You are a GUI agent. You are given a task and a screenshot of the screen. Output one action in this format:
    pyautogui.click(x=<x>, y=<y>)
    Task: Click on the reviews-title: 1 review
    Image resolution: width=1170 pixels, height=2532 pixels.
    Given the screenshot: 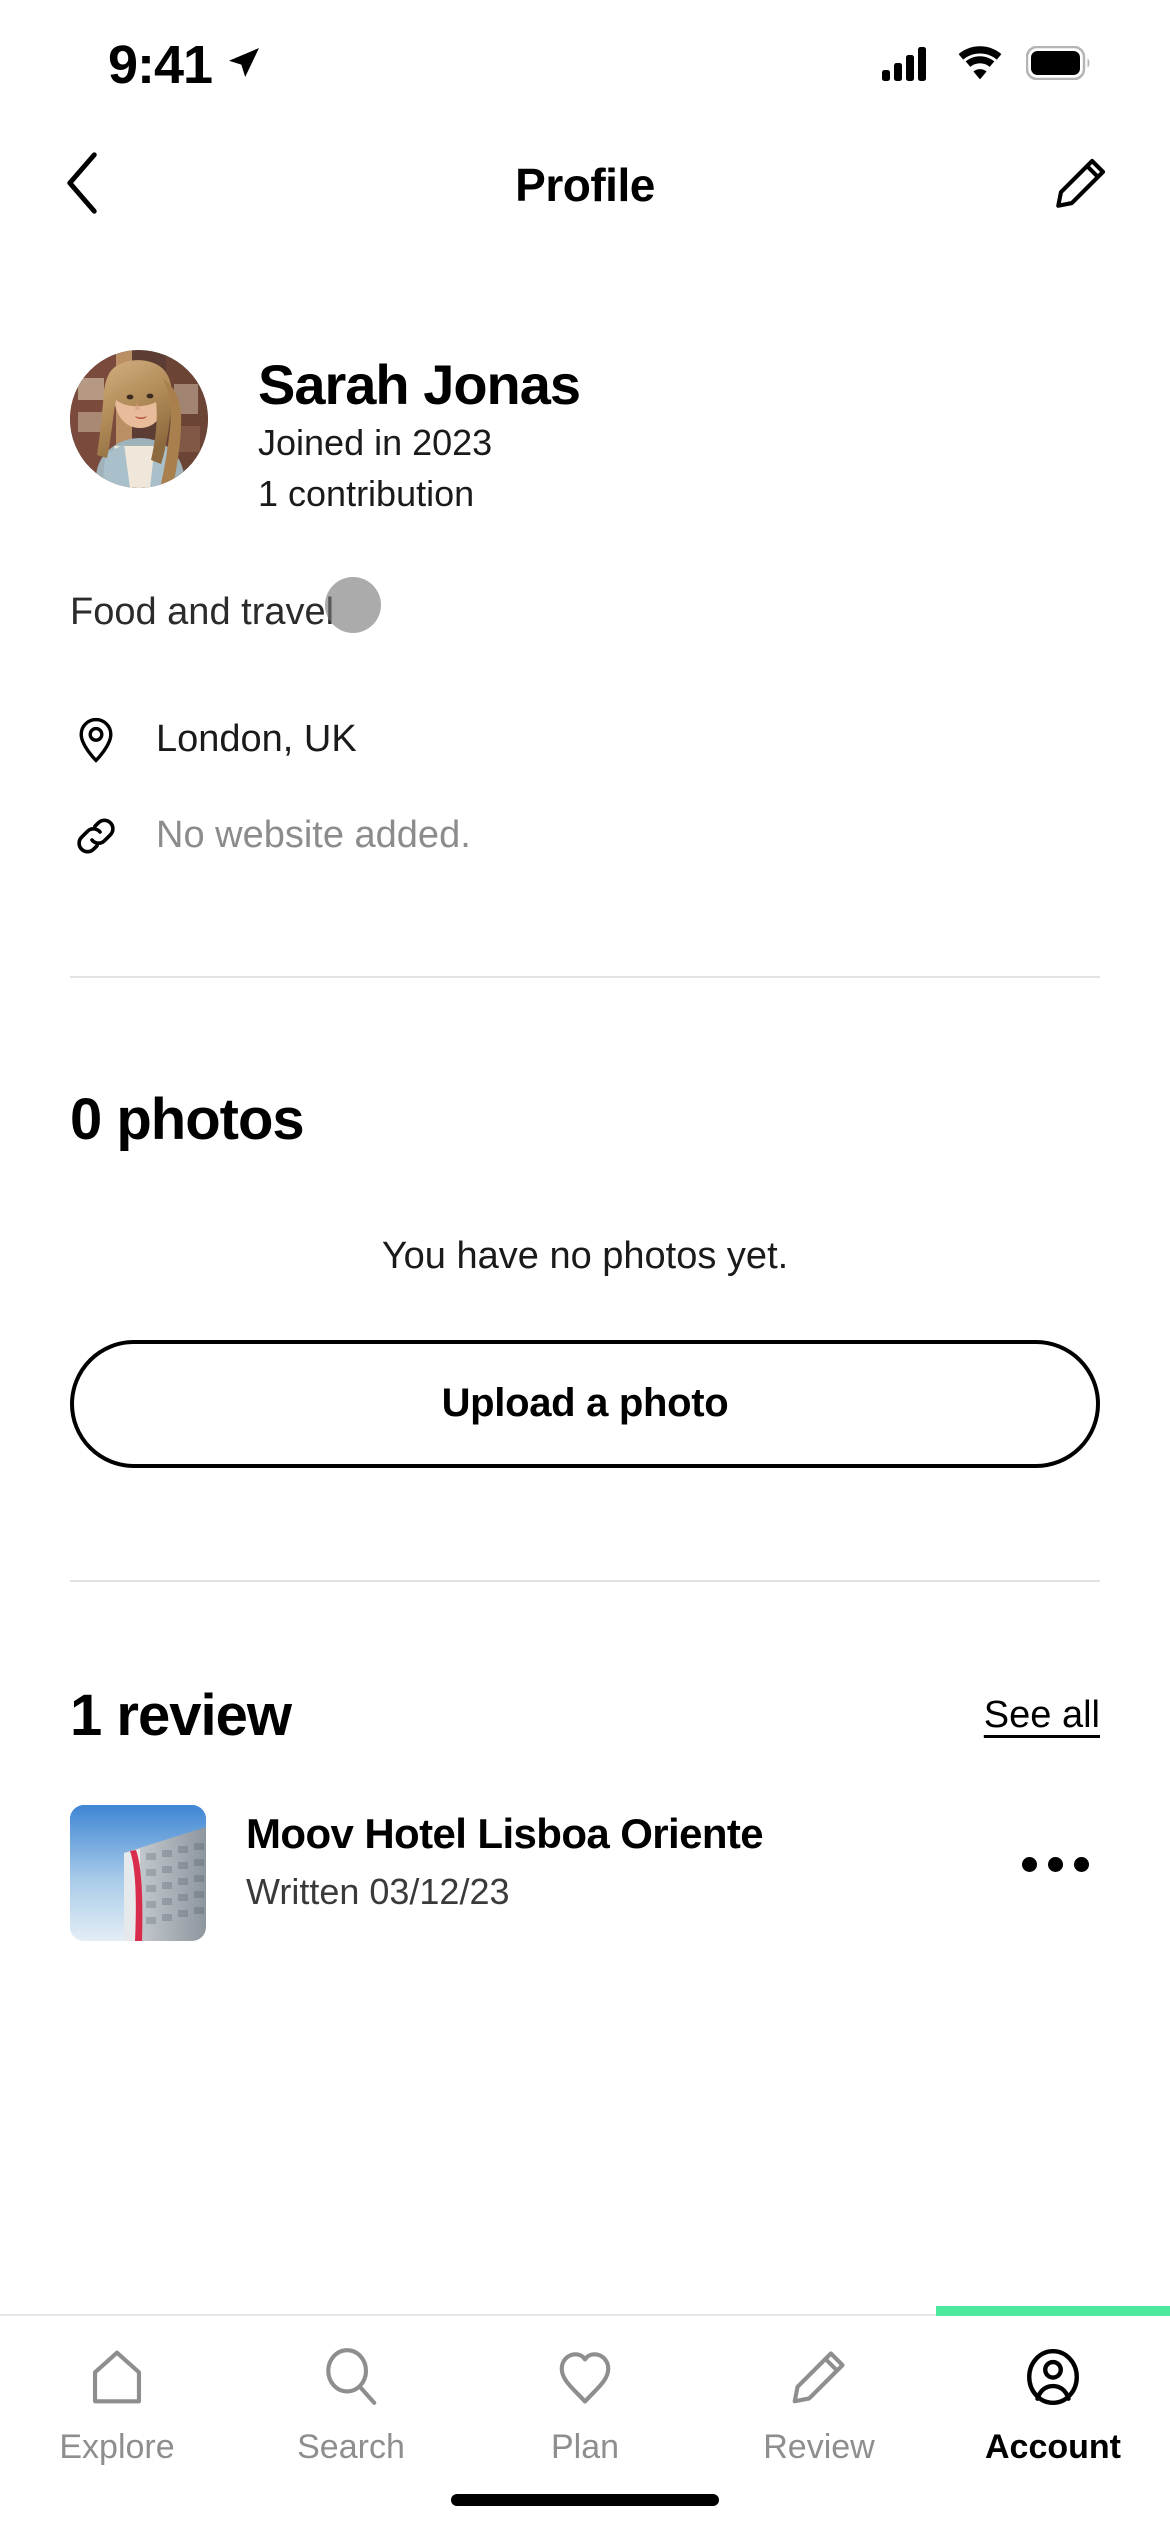 What is the action you would take?
    pyautogui.click(x=181, y=1715)
    